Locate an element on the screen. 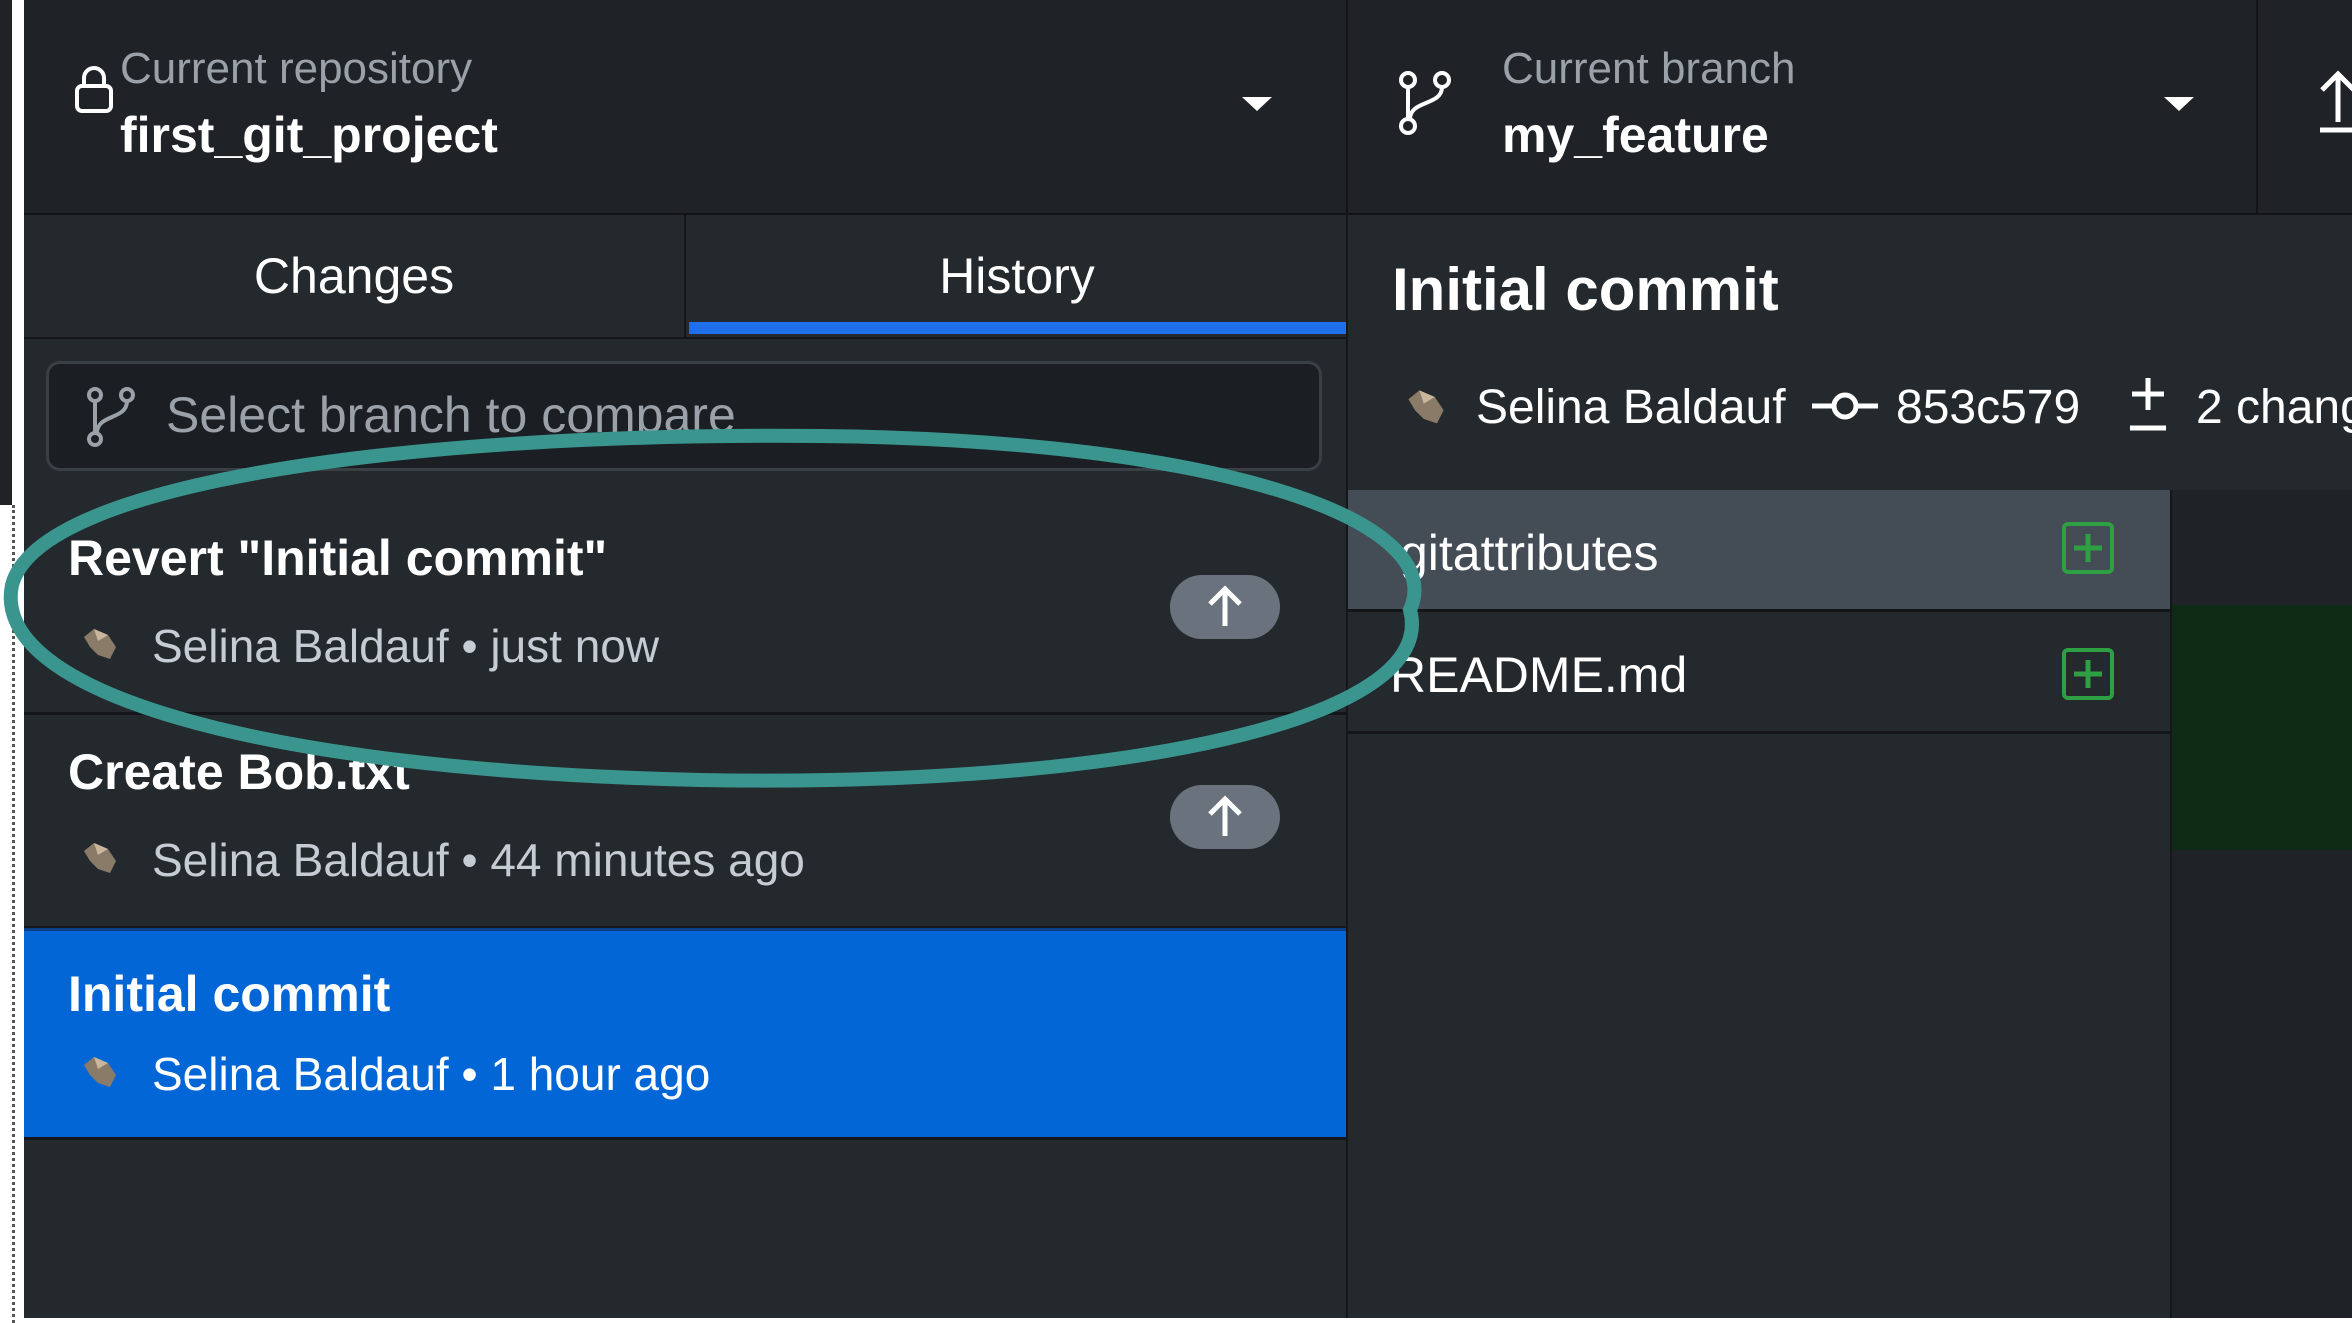 This screenshot has height=1323, width=2352. compare-branch-placeholder: Select branch to compare is located at coordinates (451, 415).